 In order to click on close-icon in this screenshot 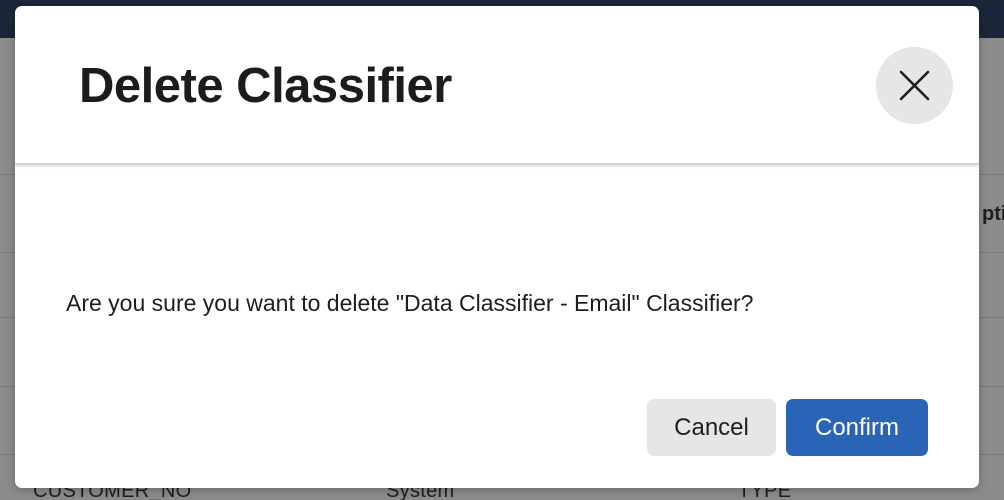, I will do `click(914, 85)`.